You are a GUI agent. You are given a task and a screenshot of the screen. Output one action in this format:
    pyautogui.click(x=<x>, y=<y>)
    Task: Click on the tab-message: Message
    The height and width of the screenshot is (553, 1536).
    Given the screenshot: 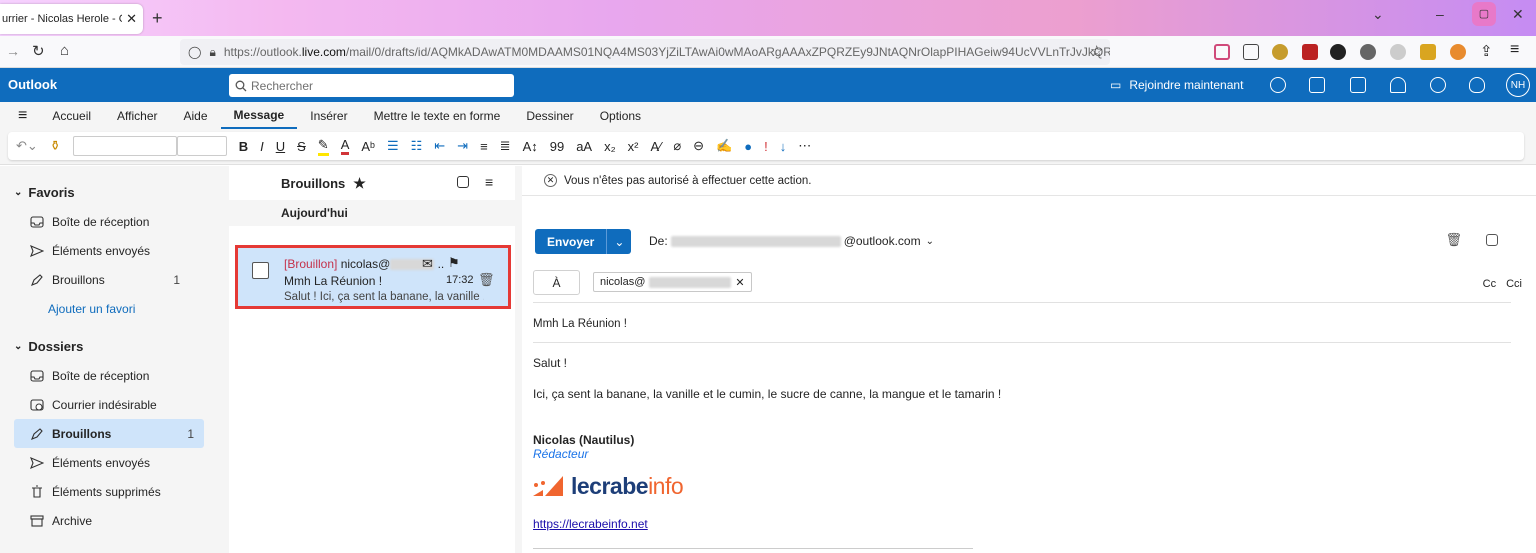 What is the action you would take?
    pyautogui.click(x=259, y=115)
    